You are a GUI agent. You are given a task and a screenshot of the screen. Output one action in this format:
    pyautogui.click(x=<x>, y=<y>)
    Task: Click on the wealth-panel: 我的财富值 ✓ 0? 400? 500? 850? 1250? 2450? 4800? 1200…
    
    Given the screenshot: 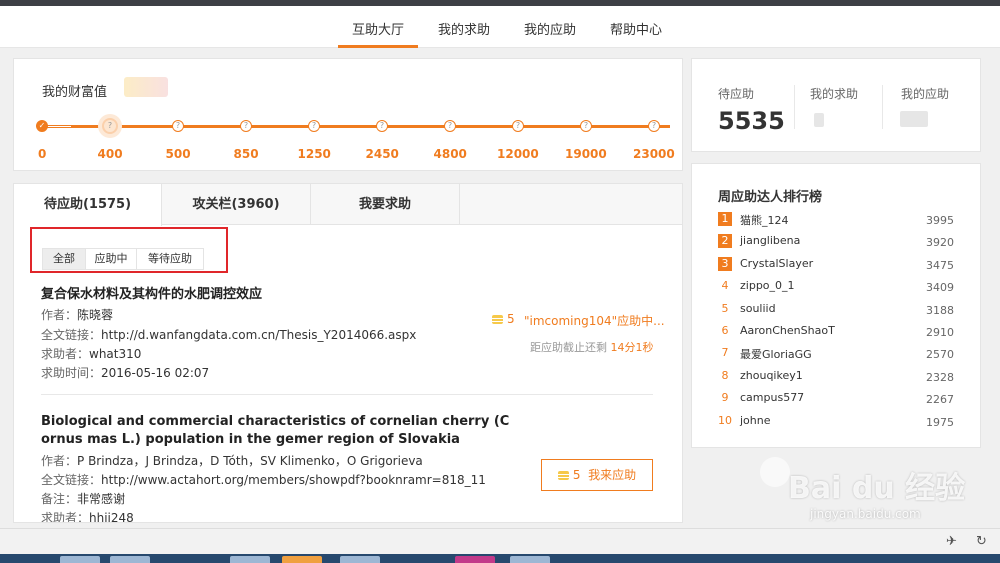 What is the action you would take?
    pyautogui.click(x=348, y=114)
    